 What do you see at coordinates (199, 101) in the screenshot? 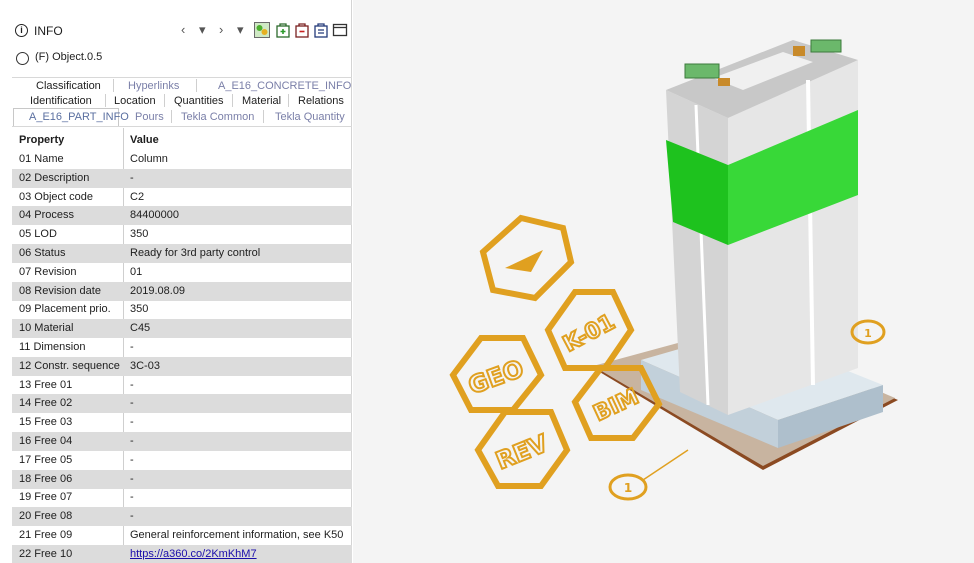
I see `tab-quantities: Quantities` at bounding box center [199, 101].